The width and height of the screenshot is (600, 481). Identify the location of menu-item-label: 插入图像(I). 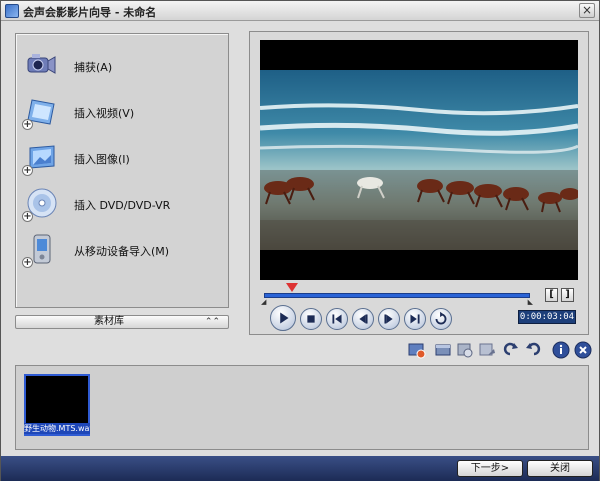
(102, 159).